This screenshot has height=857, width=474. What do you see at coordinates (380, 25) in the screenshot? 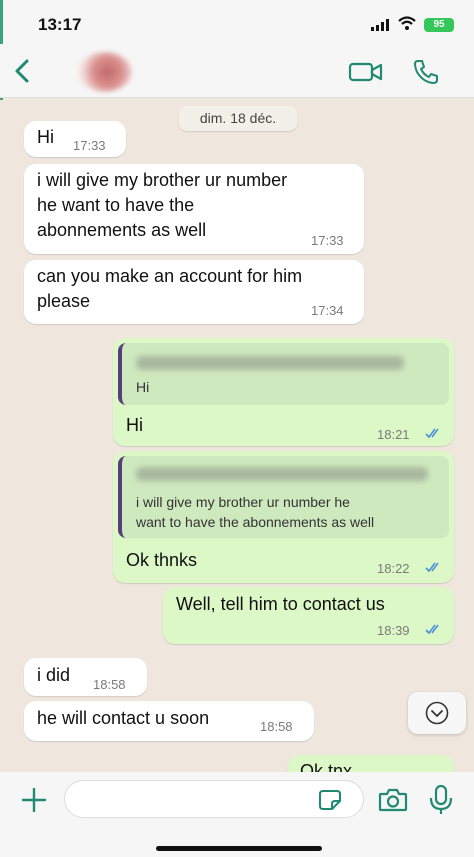
I see `signal-icon` at bounding box center [380, 25].